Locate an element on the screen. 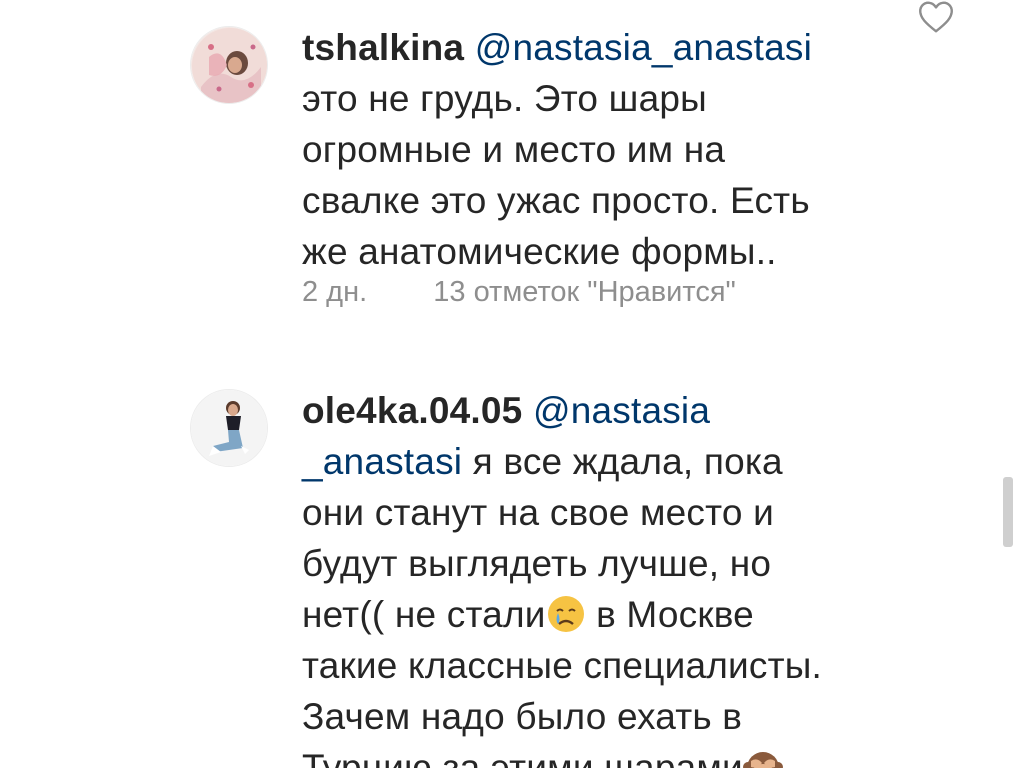 This screenshot has width=1014, height=768. comment-line: _anastasi я все ждала, пока is located at coordinates (592, 461).